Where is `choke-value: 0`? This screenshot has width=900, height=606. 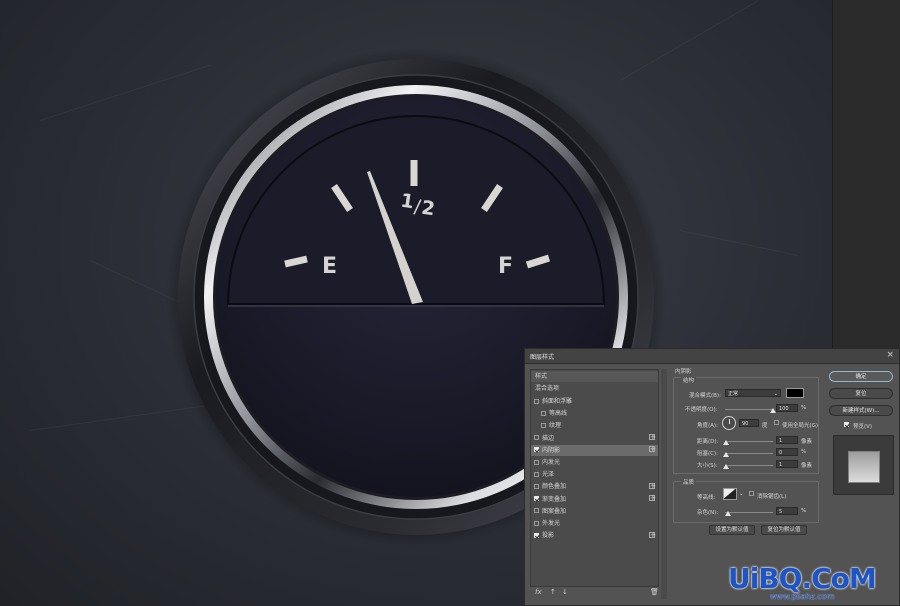
choke-value: 0 is located at coordinates (781, 453).